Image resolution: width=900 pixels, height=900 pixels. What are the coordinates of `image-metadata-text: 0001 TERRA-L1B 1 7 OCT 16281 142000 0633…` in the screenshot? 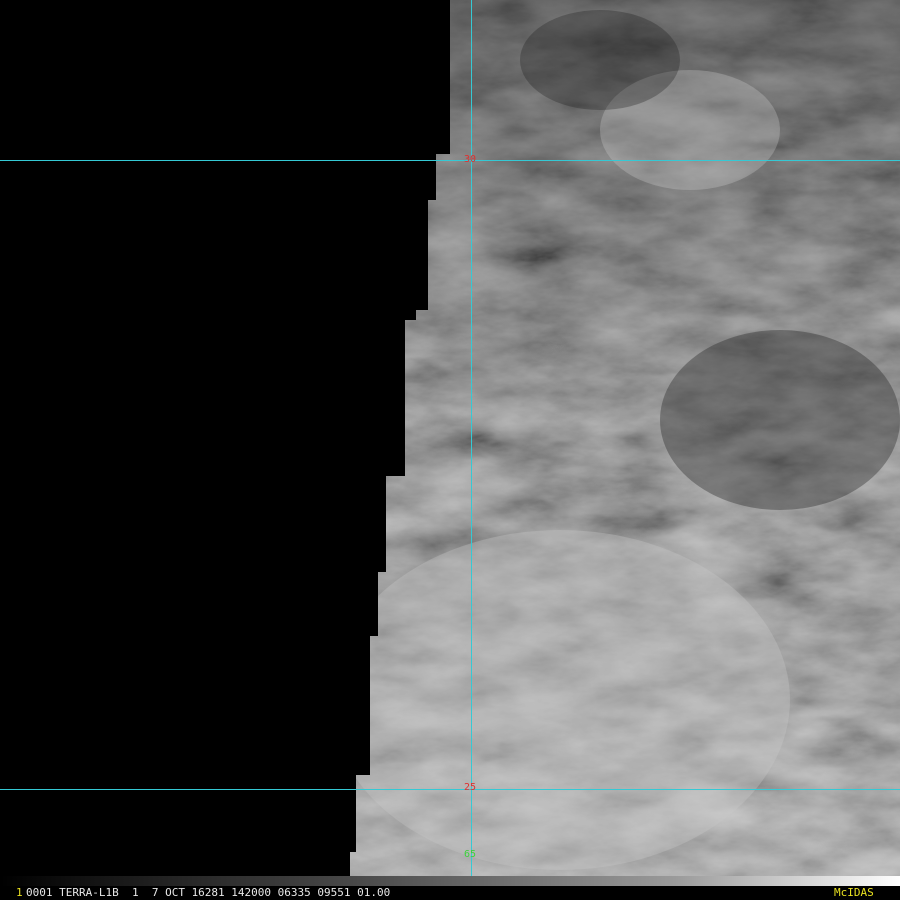 It's located at (208, 892).